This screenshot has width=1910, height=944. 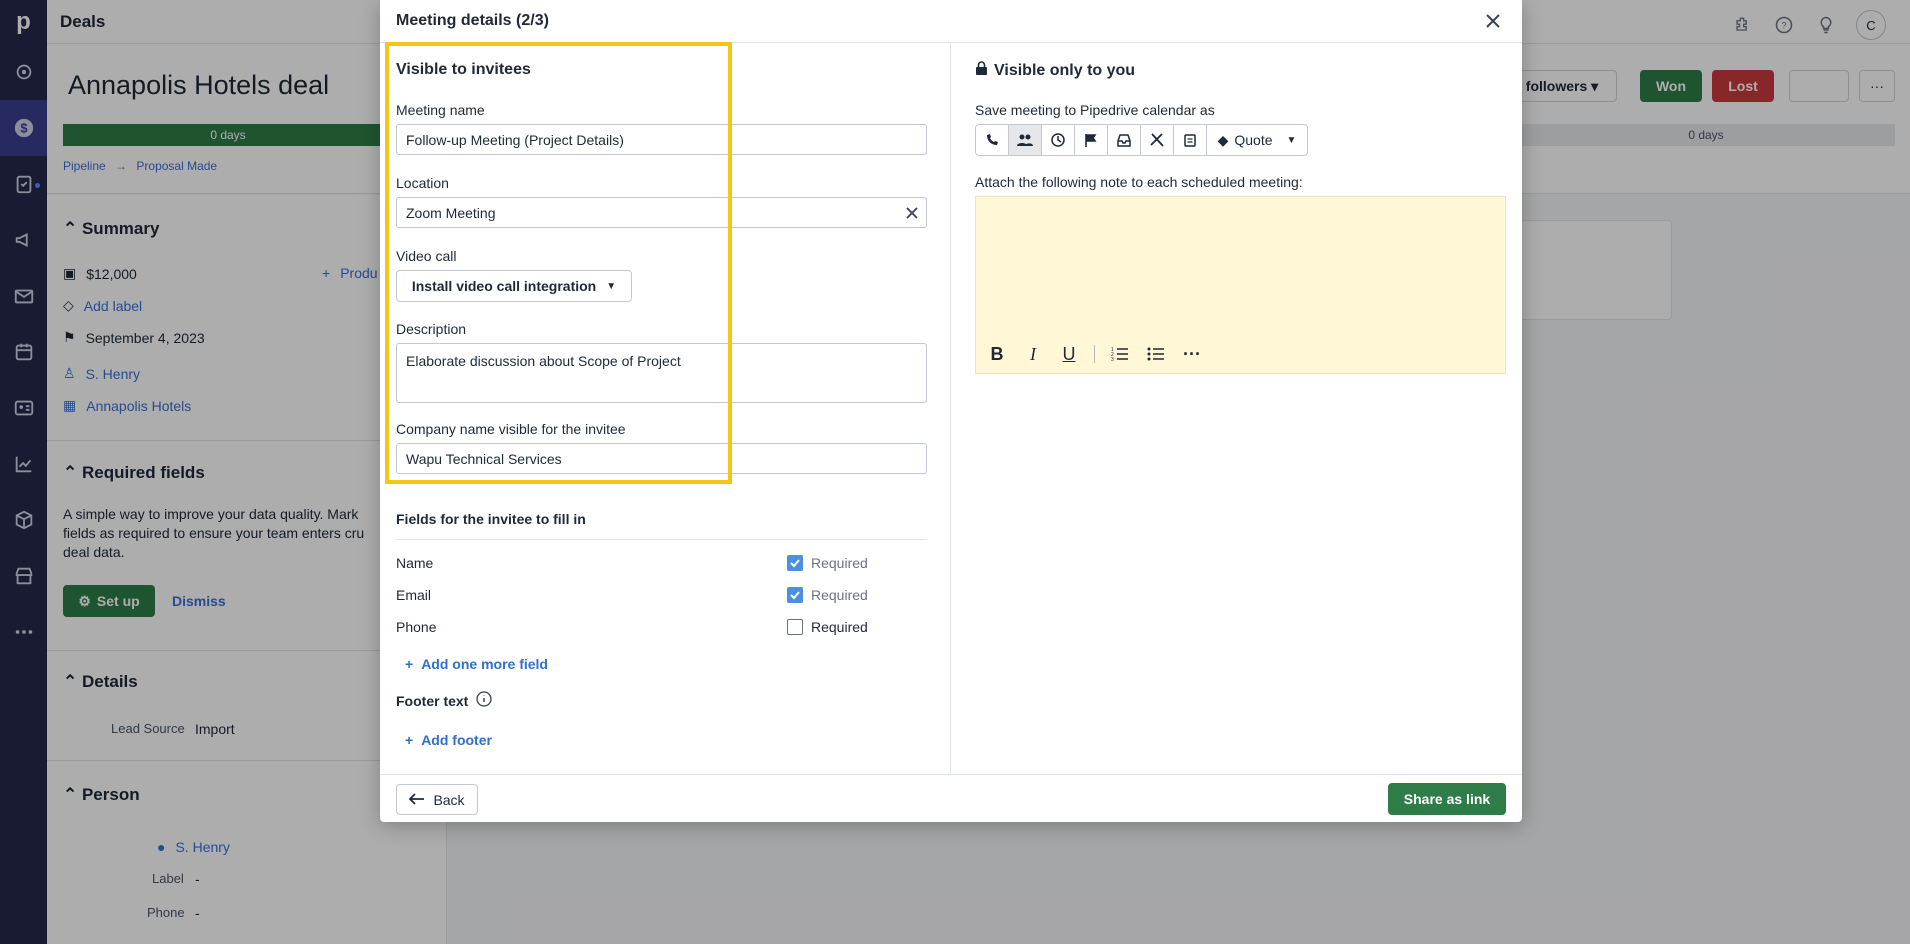 What do you see at coordinates (981, 70) in the screenshot?
I see `lock-icon` at bounding box center [981, 70].